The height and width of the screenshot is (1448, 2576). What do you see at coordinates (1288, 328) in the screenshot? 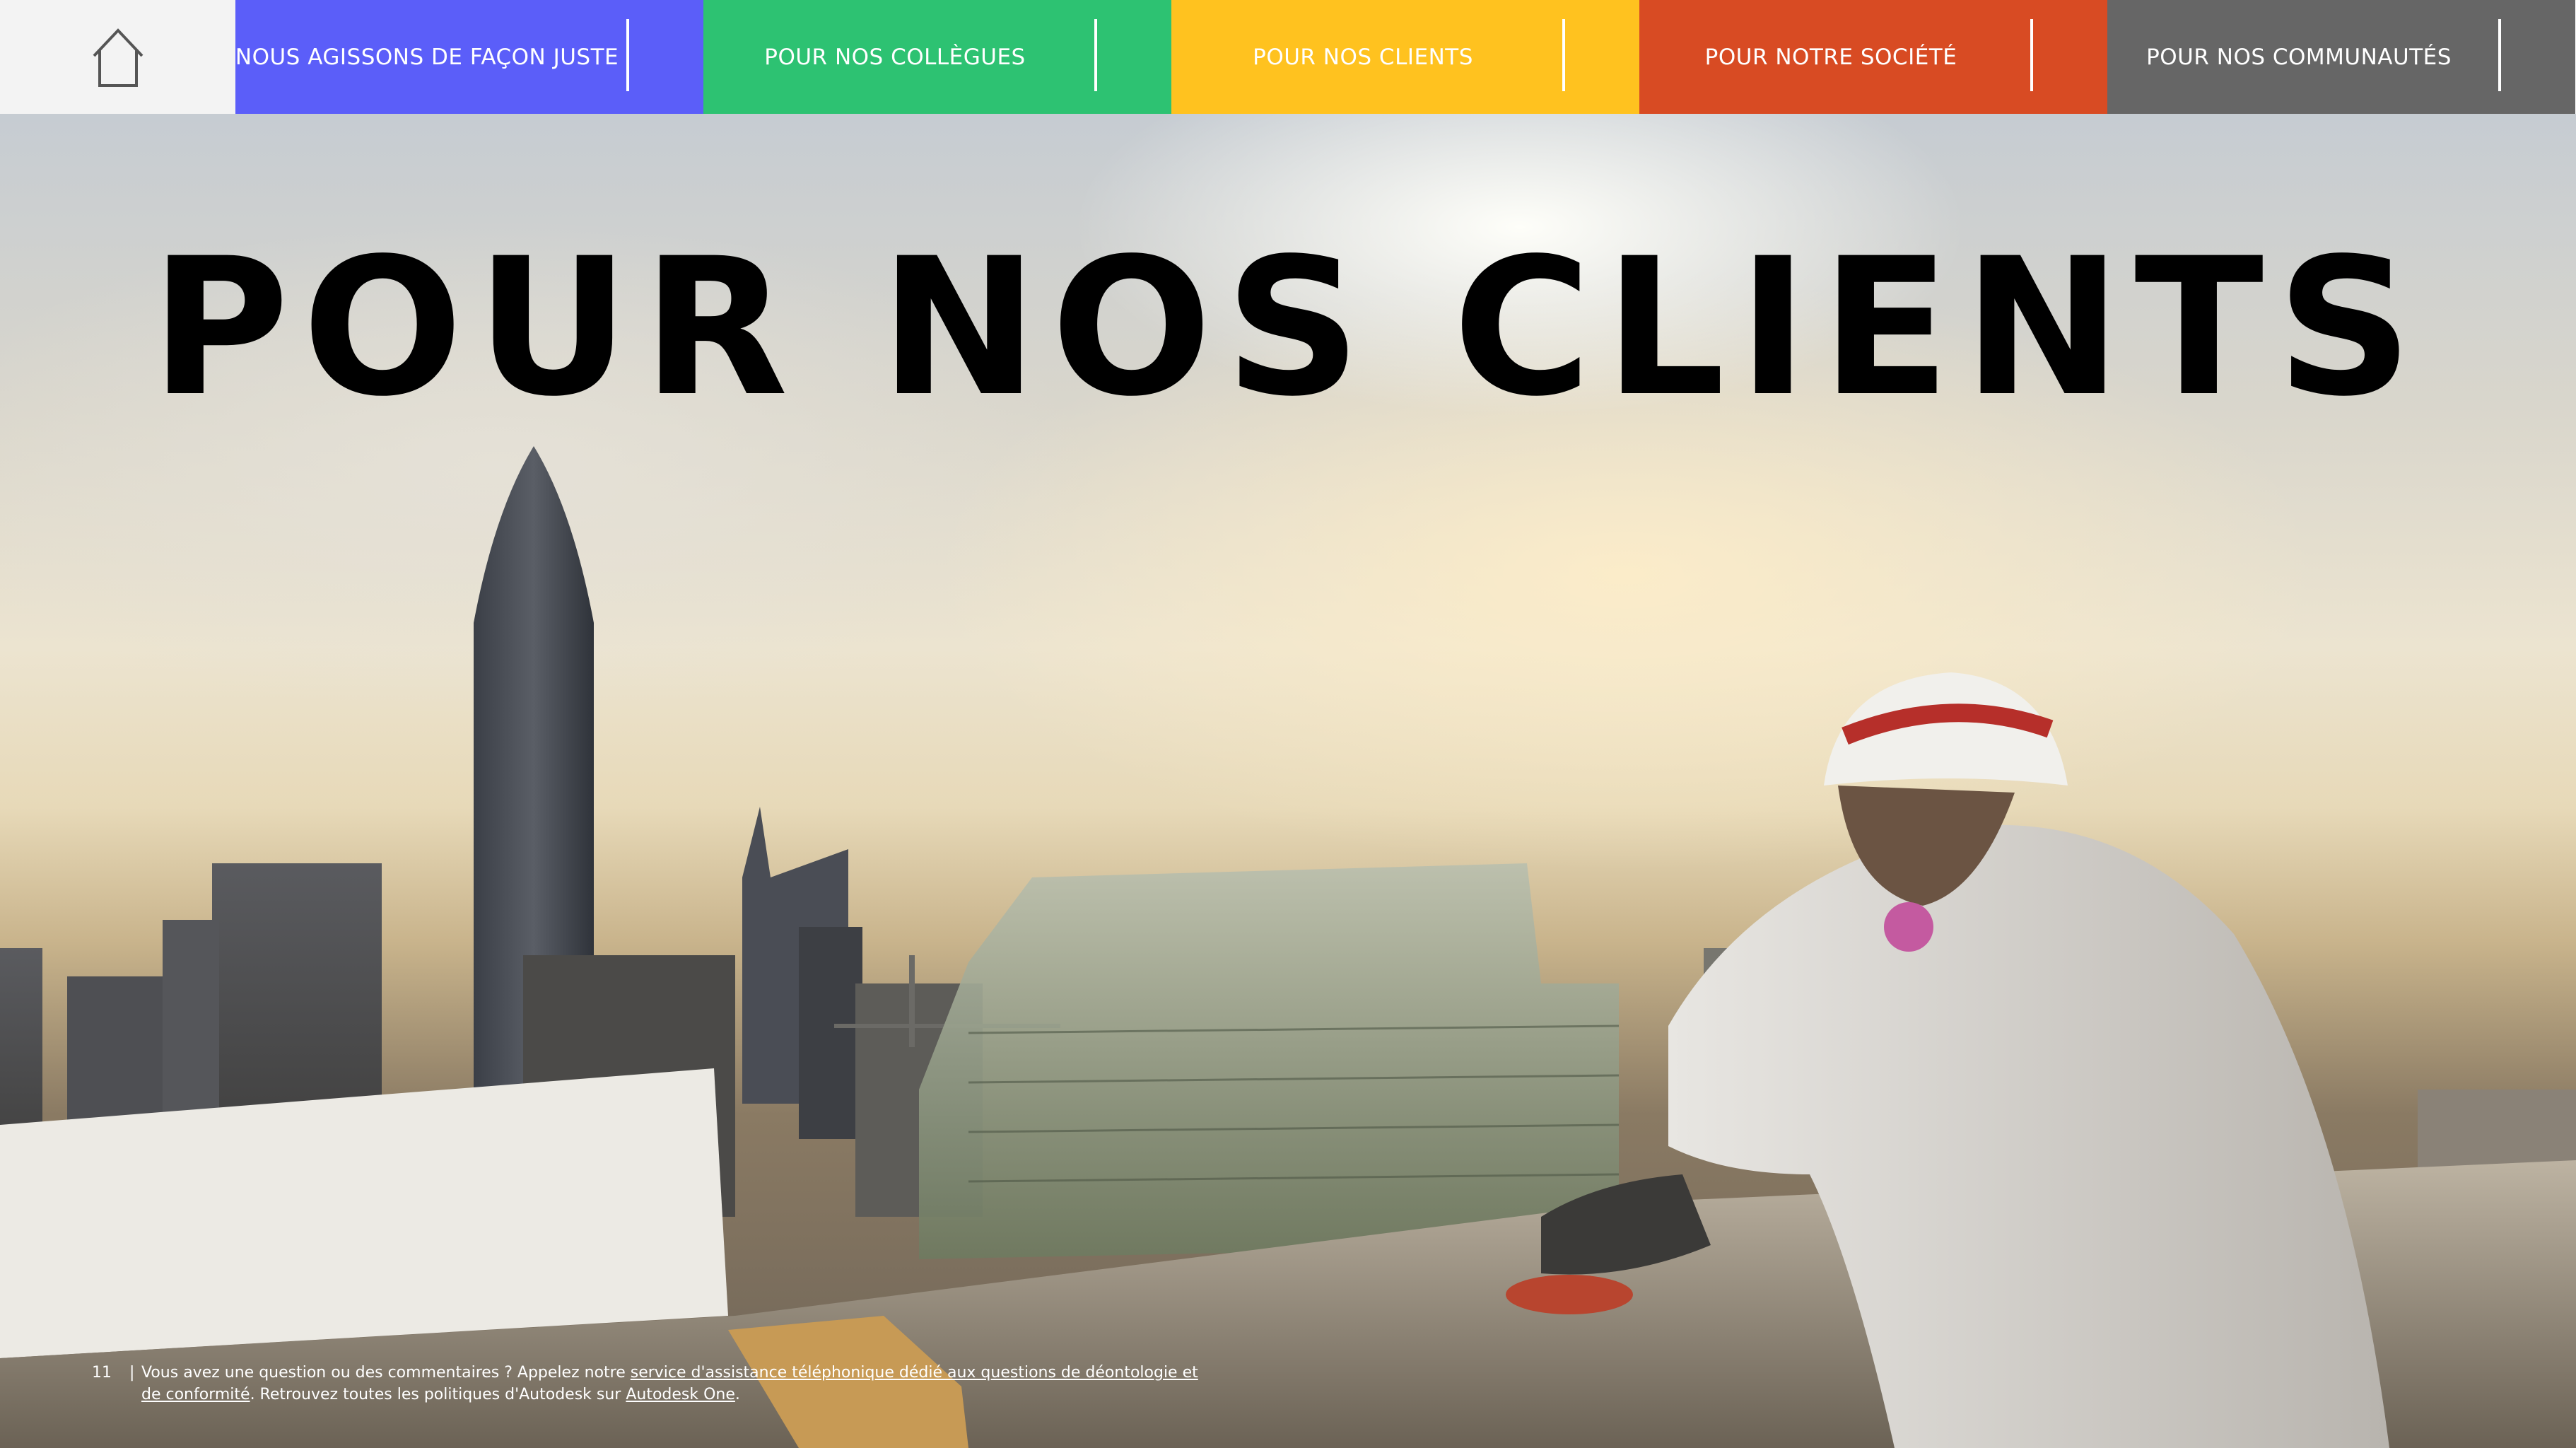
I see `page-title: POUR NOS CLIENTS` at bounding box center [1288, 328].